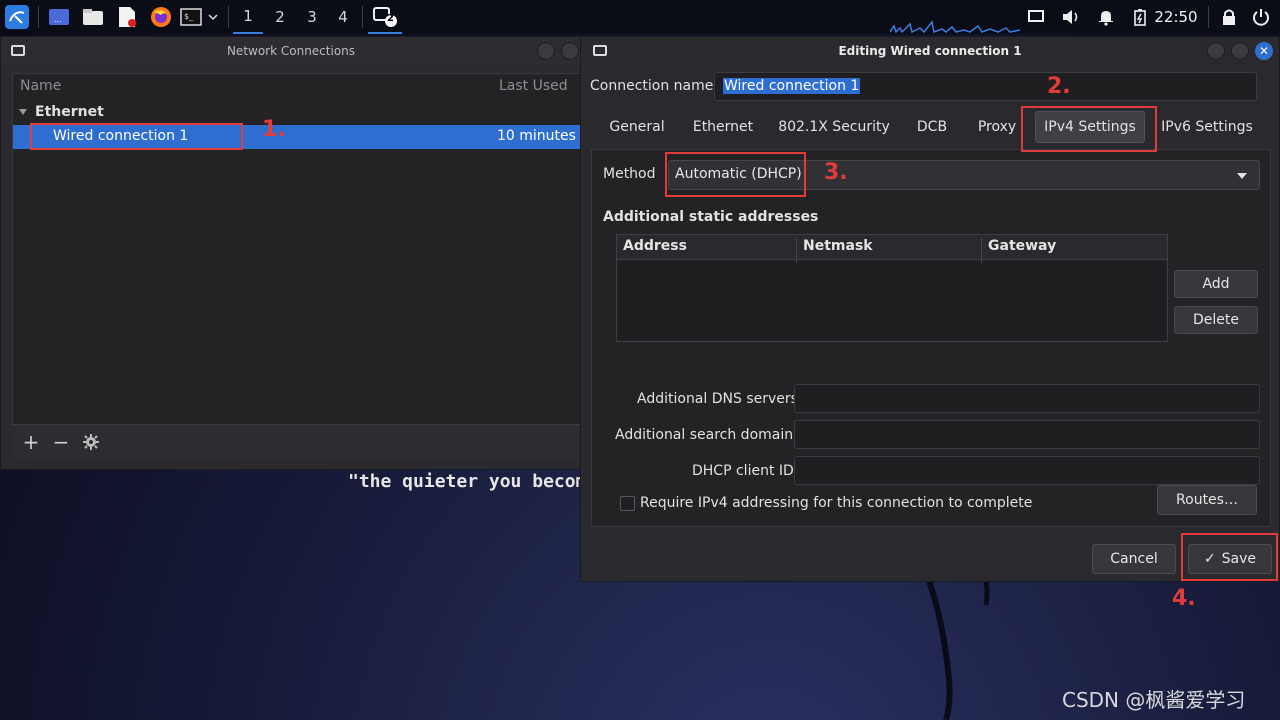 This screenshot has height=720, width=1280. I want to click on kali-menu-icon, so click(17, 17).